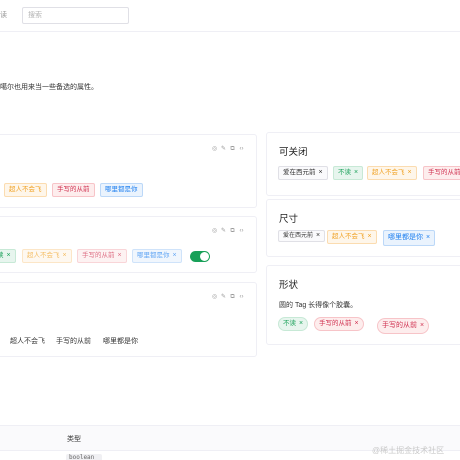  I want to click on switch-knob, so click(204, 256).